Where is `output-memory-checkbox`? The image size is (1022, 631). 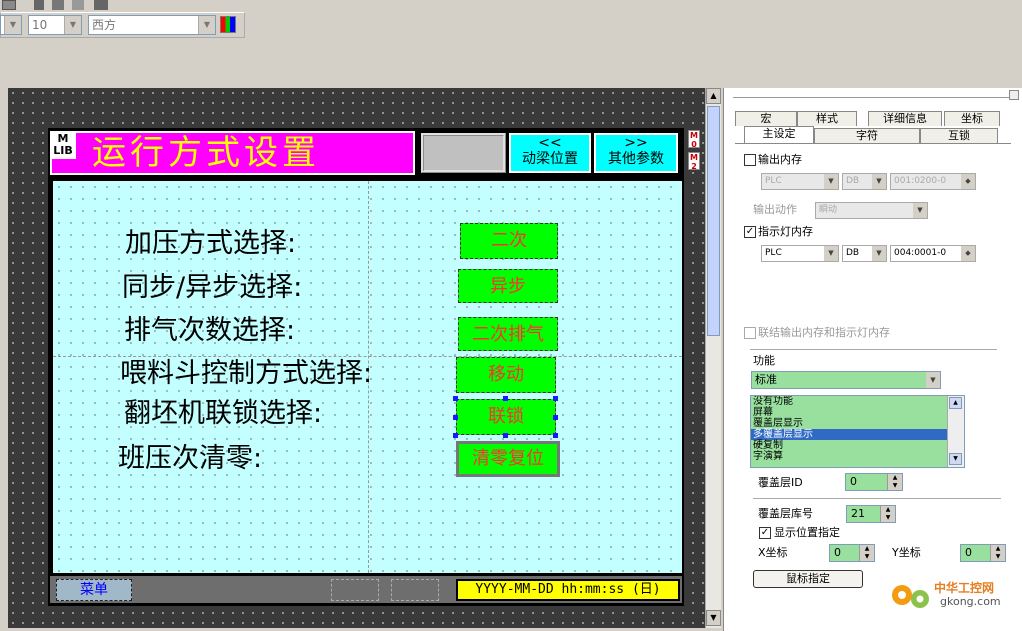
output-memory-checkbox is located at coordinates (750, 160).